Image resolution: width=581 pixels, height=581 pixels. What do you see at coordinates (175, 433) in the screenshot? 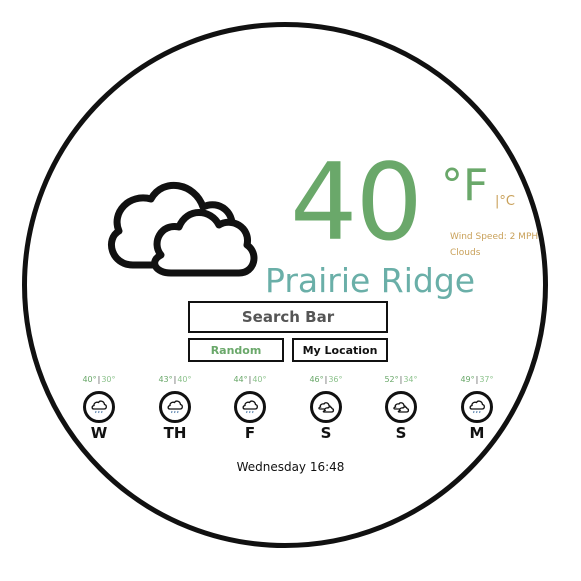
I see `forecast-day-label: TH` at bounding box center [175, 433].